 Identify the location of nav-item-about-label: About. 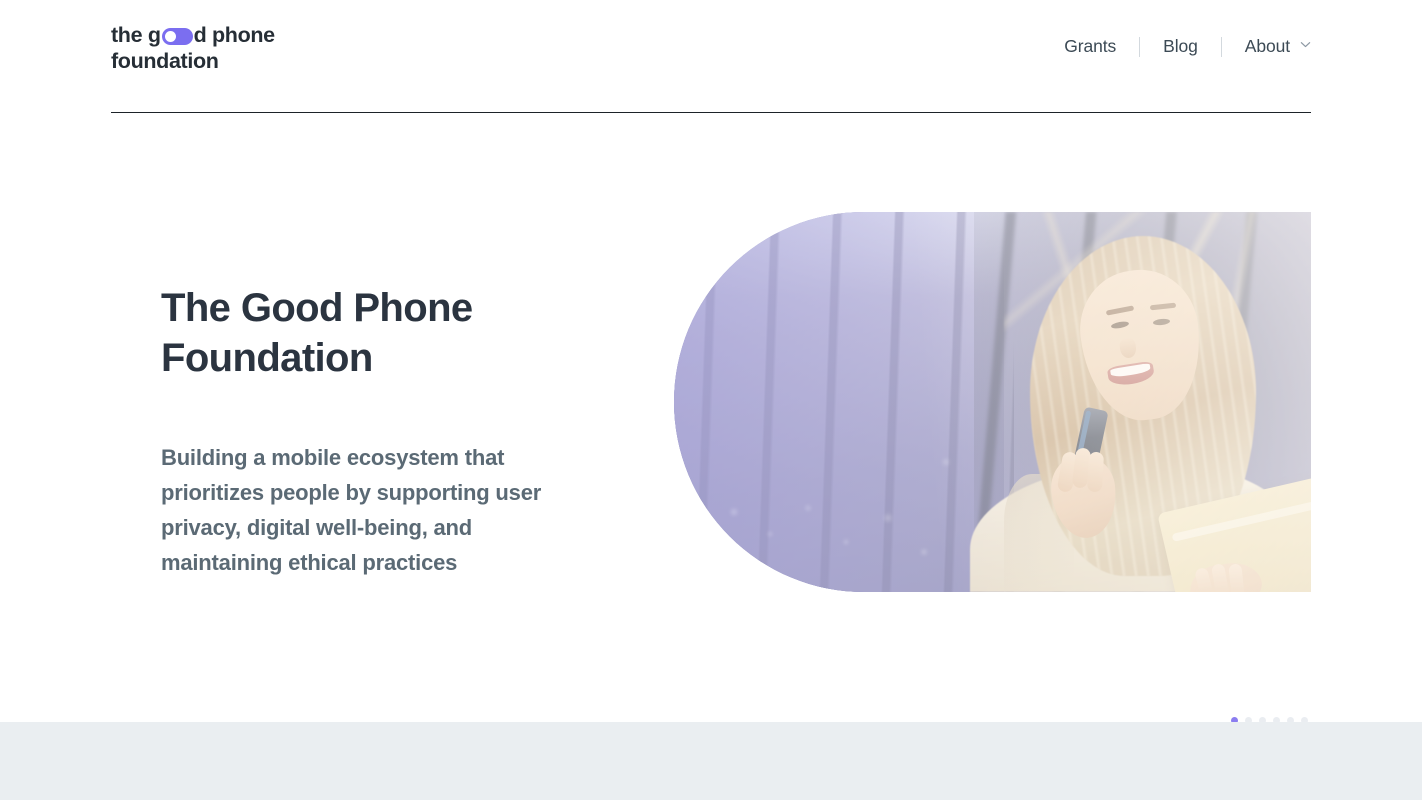
(1267, 46).